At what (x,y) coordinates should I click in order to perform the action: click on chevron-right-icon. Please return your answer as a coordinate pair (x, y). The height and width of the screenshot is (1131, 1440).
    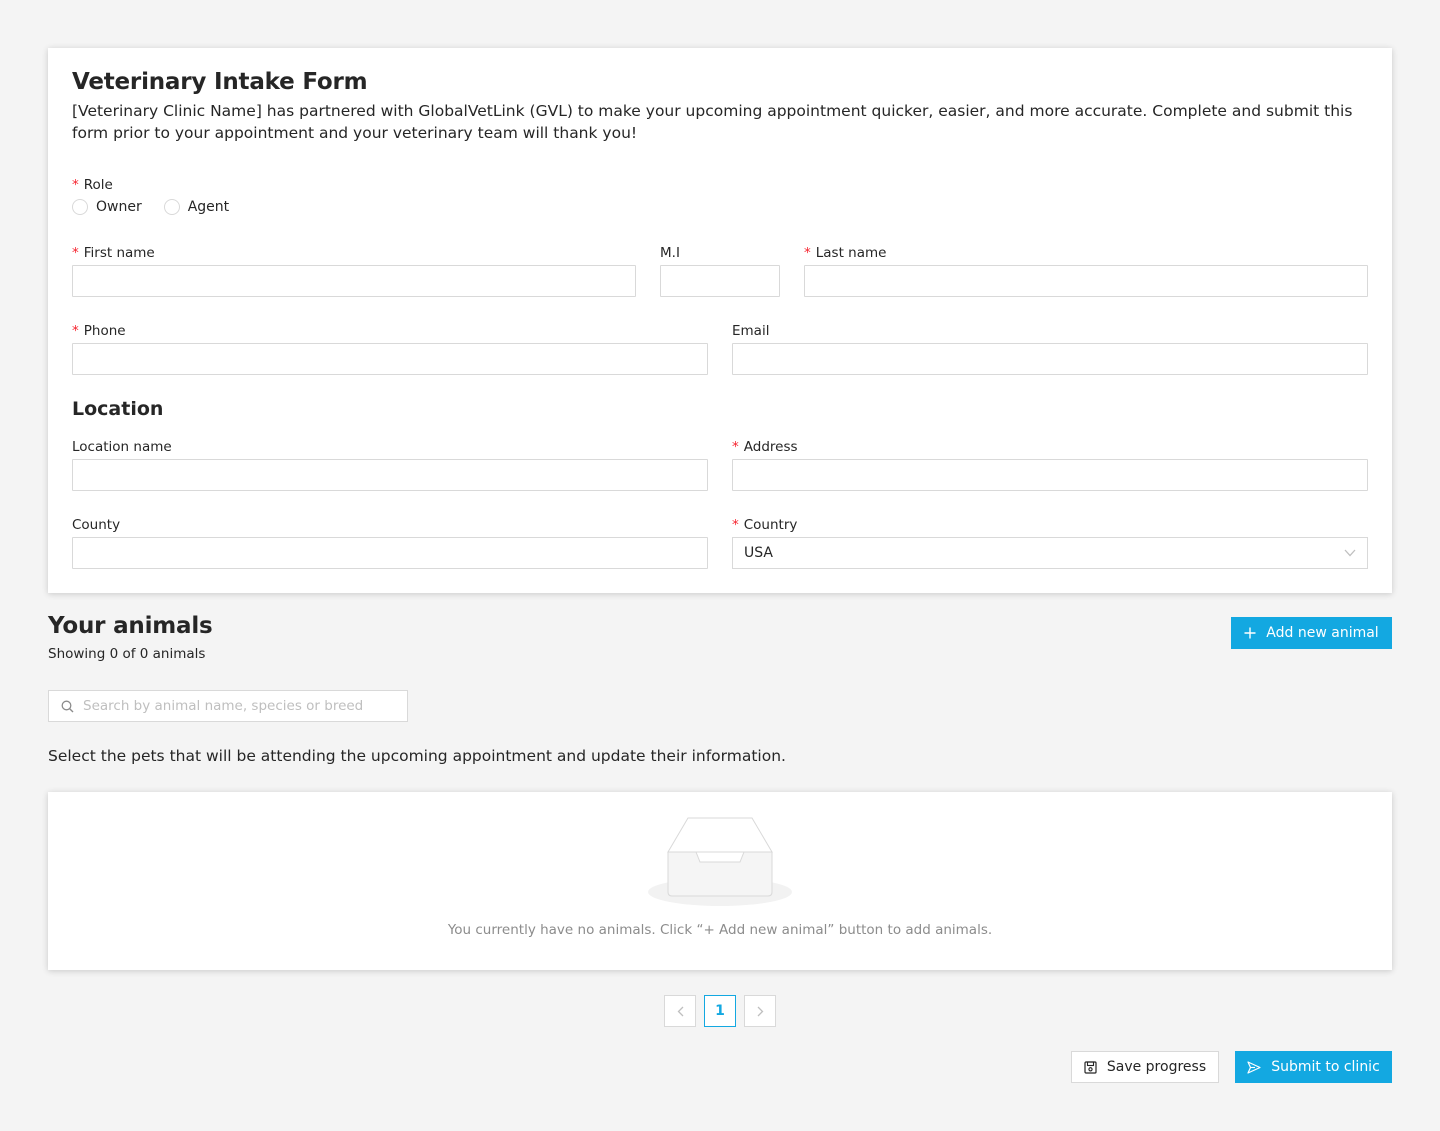
    Looking at the image, I should click on (760, 1011).